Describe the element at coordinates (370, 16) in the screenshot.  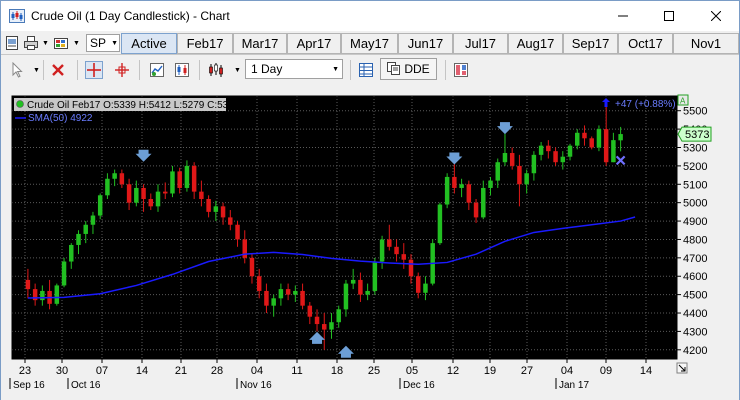
I see `title-bar: Crude Oil (1 Day Candlestick) - Chart` at that location.